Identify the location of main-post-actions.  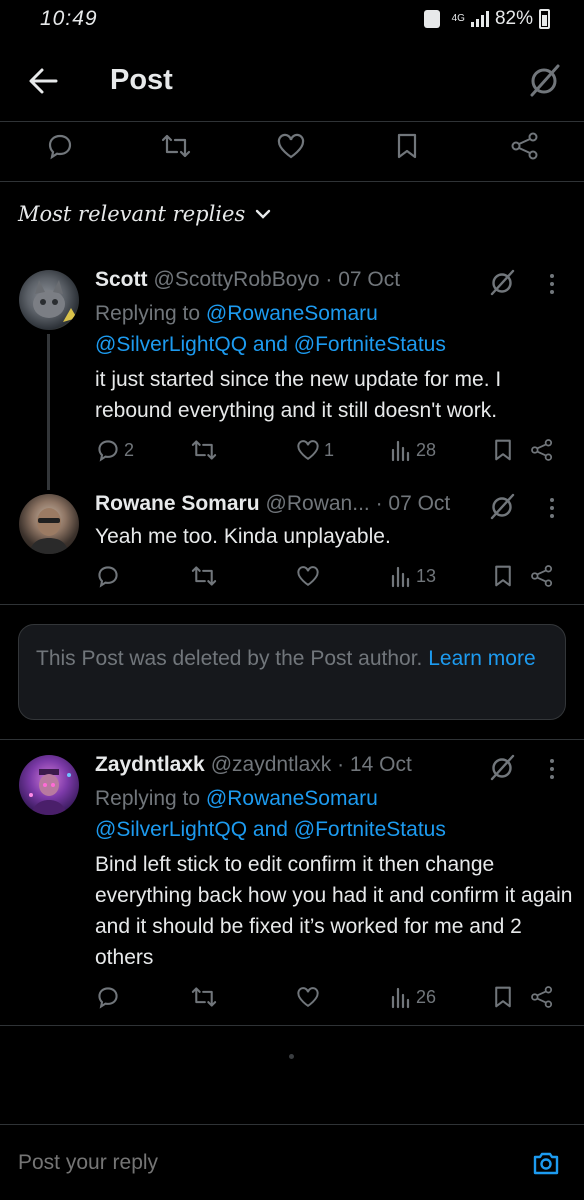
(292, 146).